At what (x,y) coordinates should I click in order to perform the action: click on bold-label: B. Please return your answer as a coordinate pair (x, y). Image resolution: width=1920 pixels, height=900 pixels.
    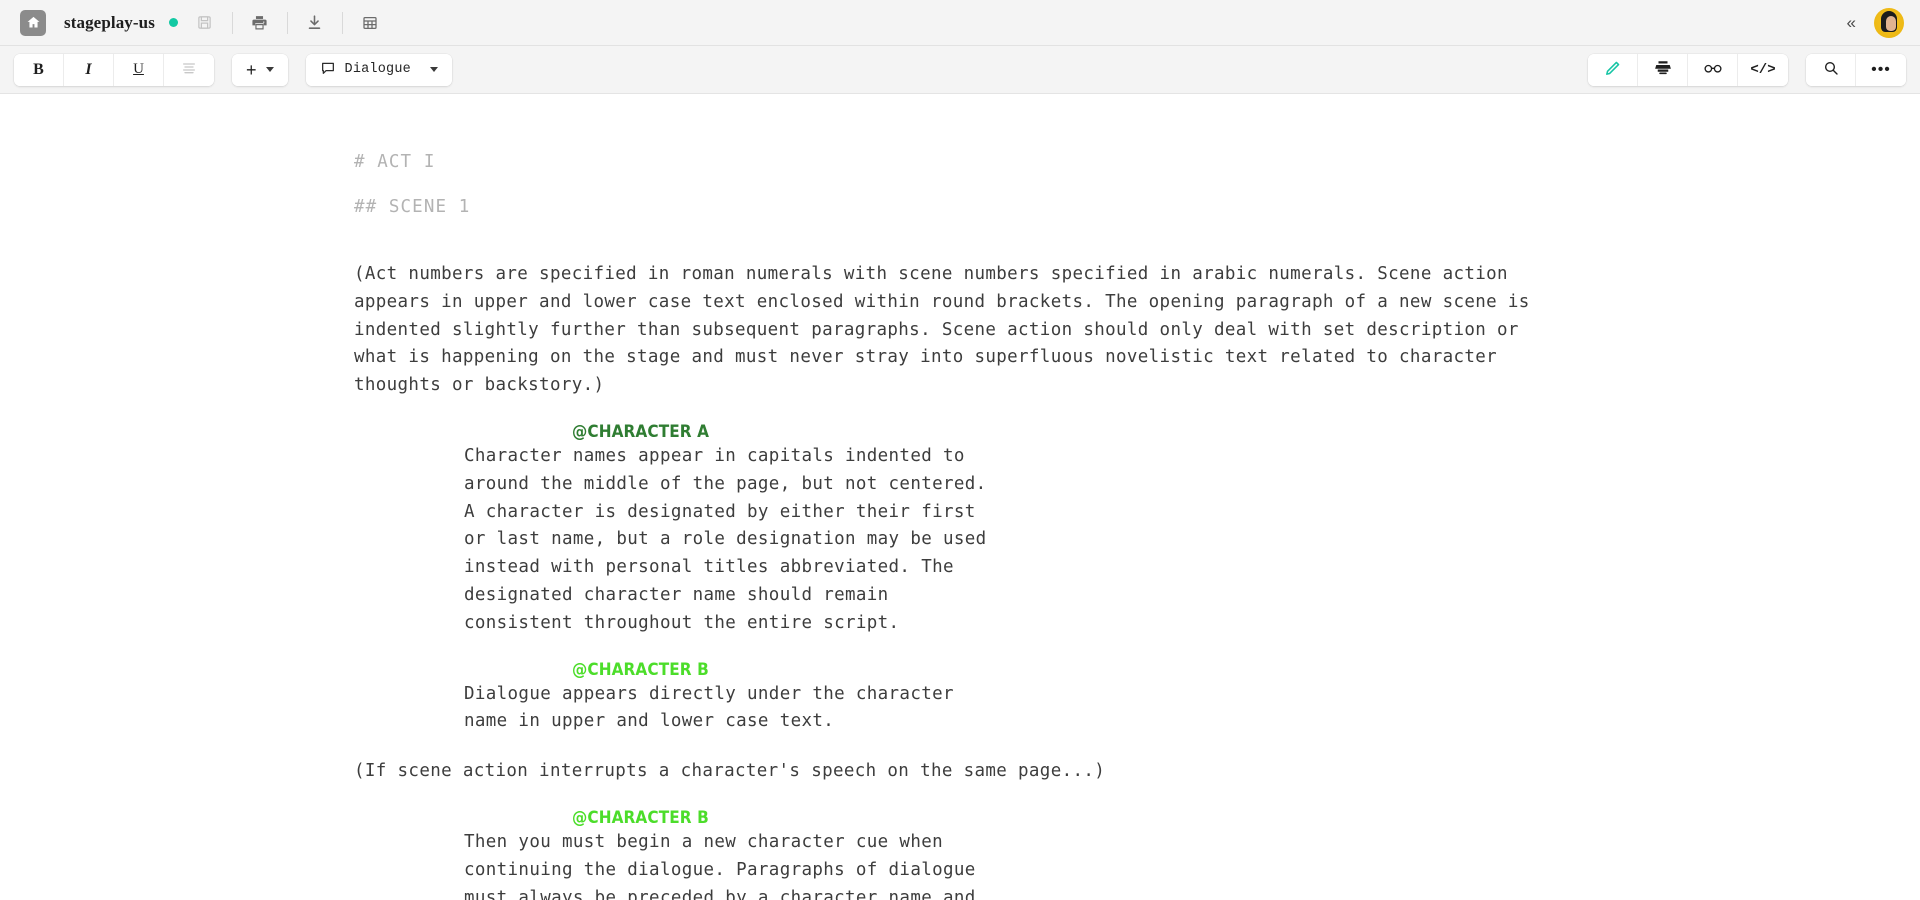
    Looking at the image, I should click on (38, 69).